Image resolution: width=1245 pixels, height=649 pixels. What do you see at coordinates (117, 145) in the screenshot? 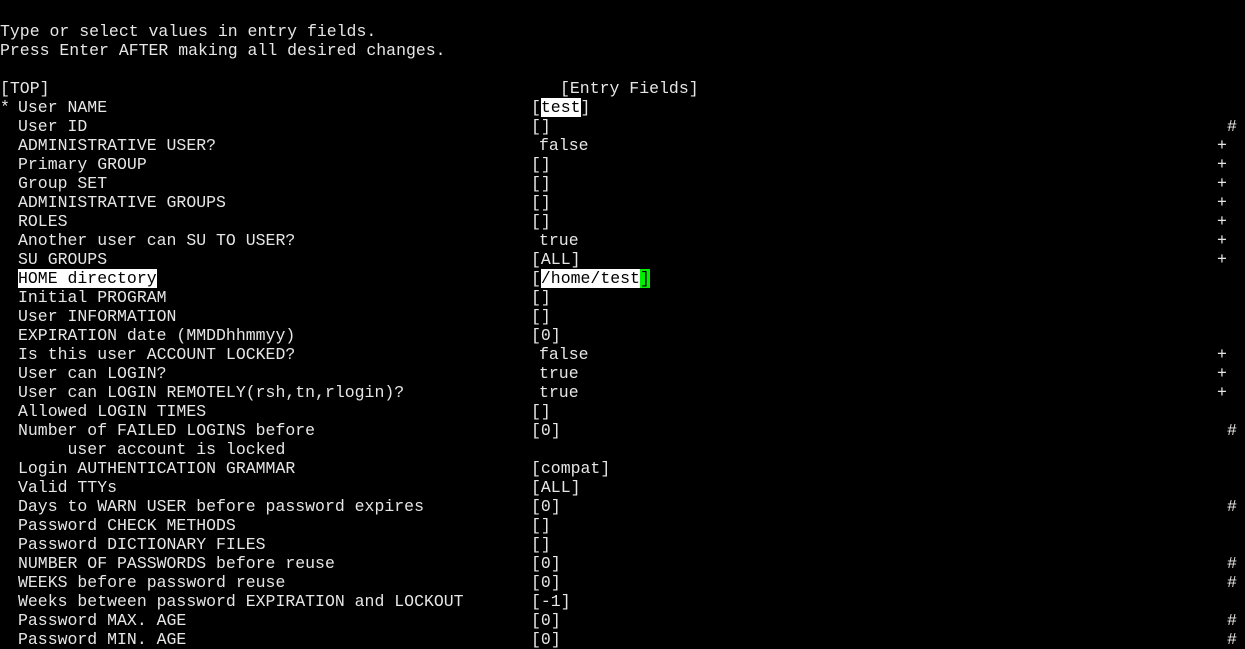
I see `field-label-text: ADMINISTRATIVE USER?` at bounding box center [117, 145].